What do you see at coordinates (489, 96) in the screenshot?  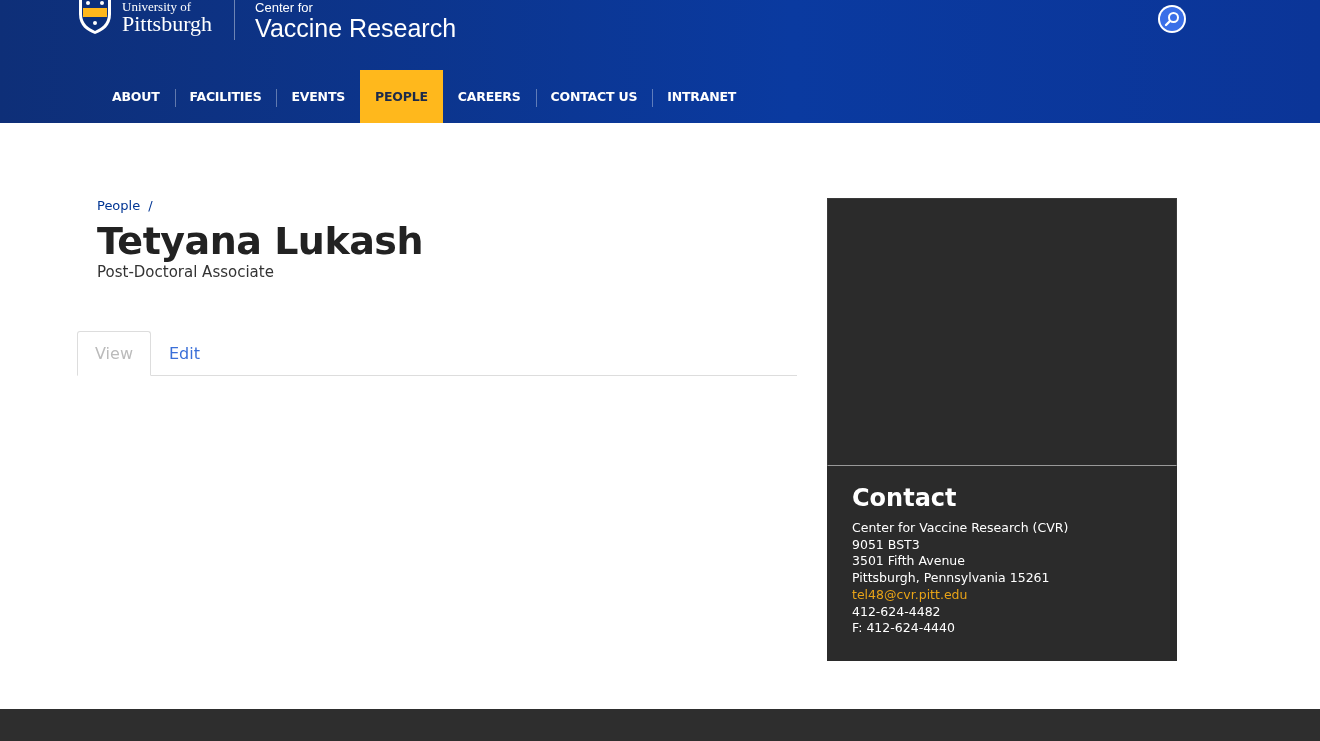 I see `nav-link: CAREERS` at bounding box center [489, 96].